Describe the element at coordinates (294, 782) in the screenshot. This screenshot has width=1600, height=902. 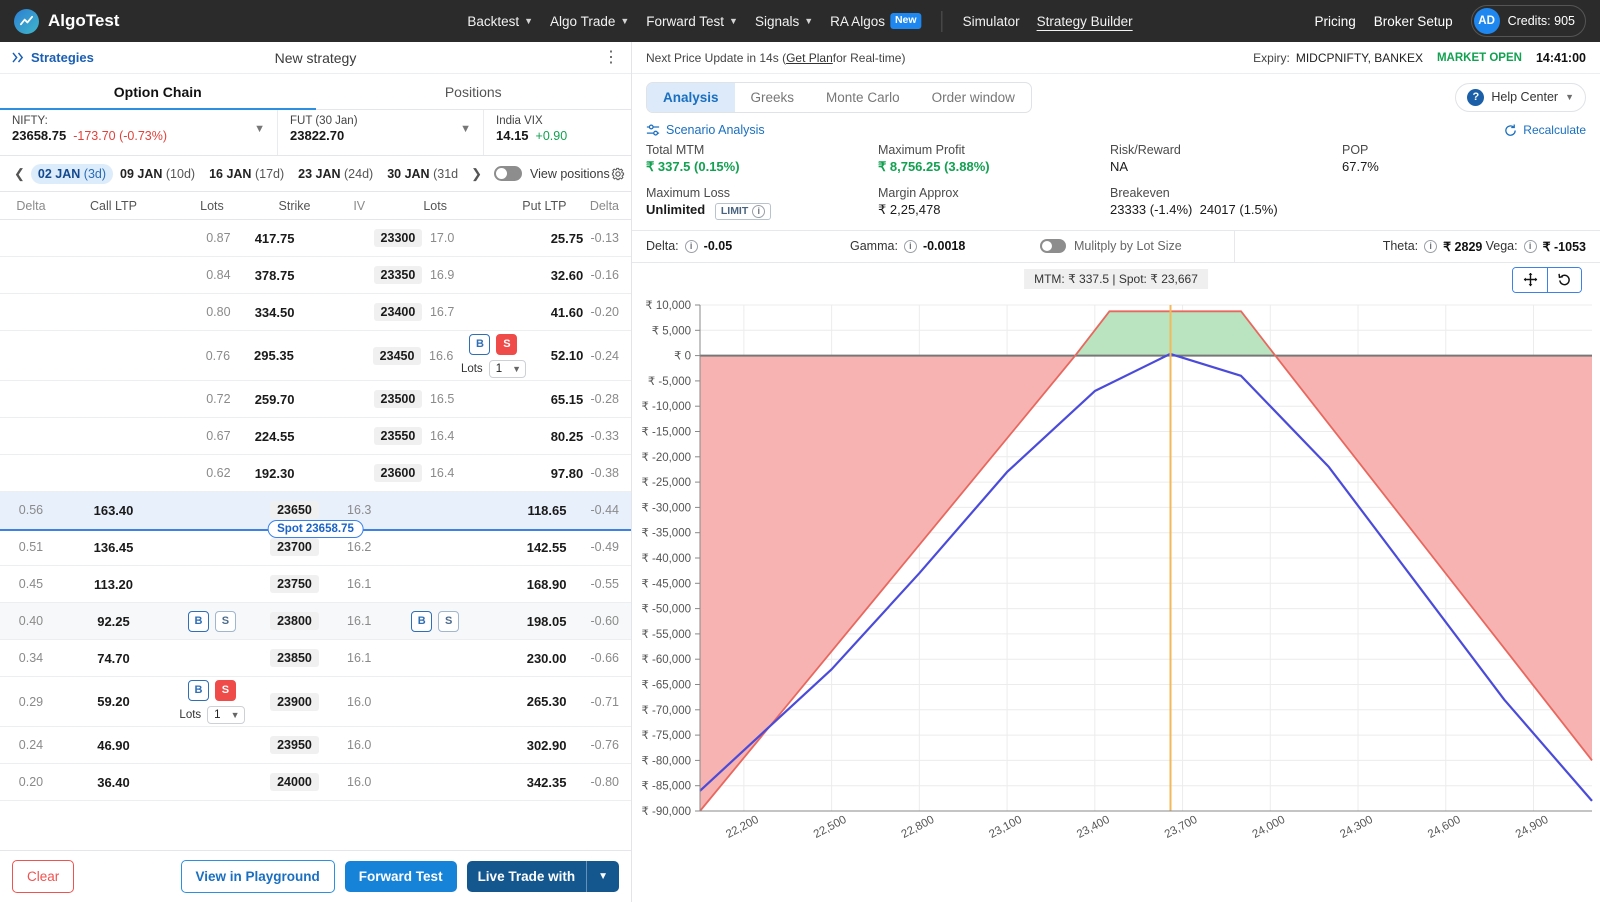
I see `cell-strike: 24000` at that location.